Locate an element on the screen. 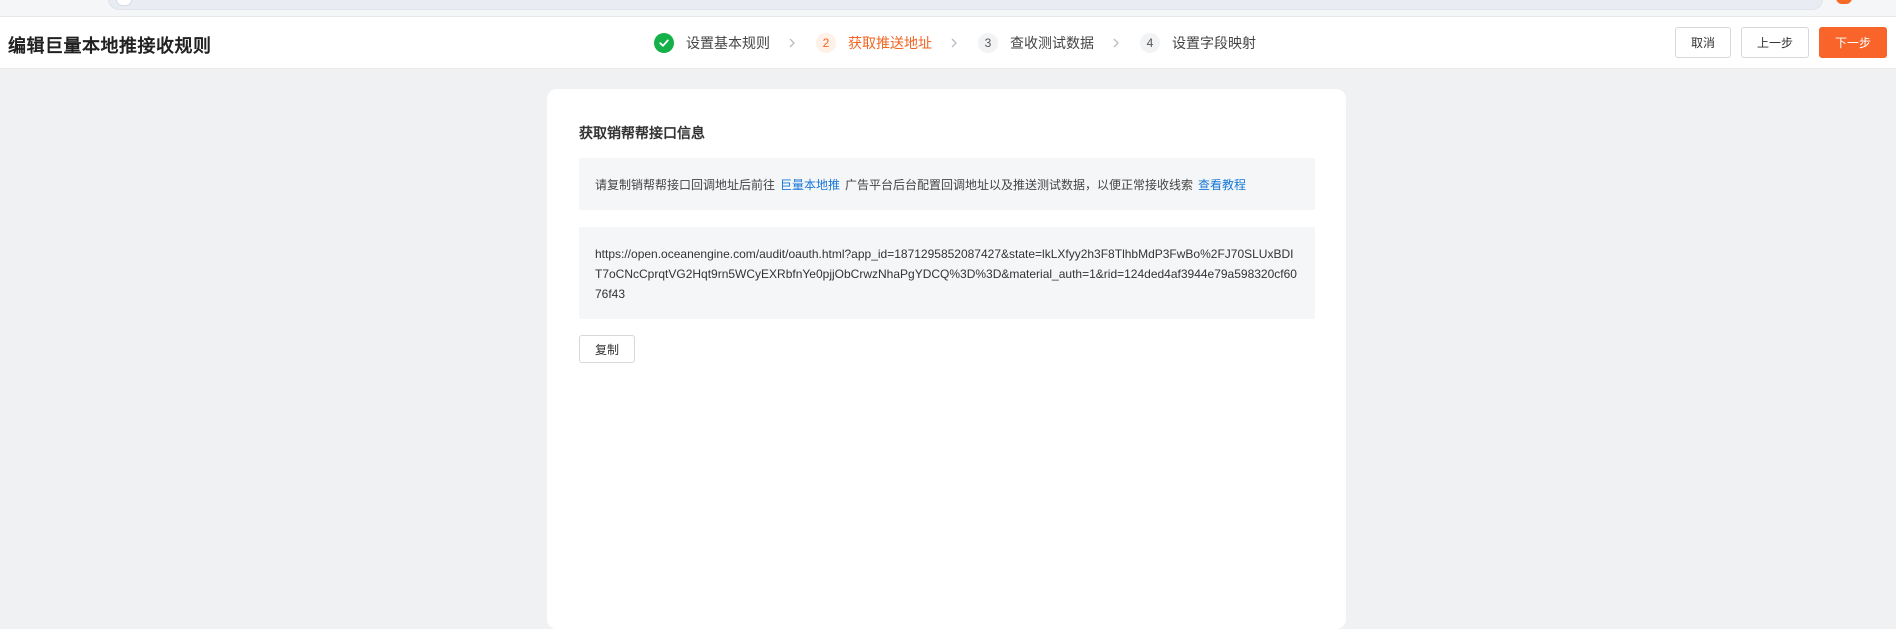 The height and width of the screenshot is (629, 1896). next-step-button: 下一步 is located at coordinates (1853, 42).